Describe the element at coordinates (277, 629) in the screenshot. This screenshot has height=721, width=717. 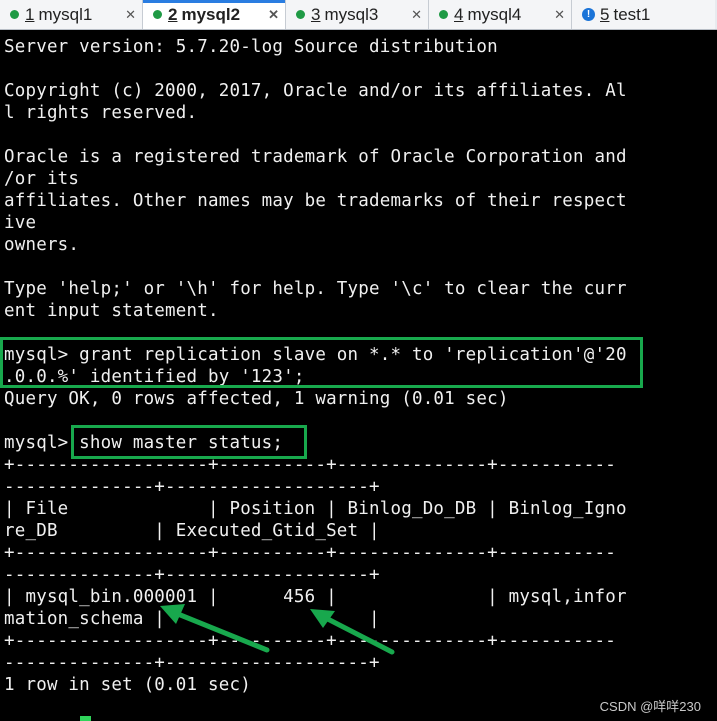
I see `annotation-arrows` at that location.